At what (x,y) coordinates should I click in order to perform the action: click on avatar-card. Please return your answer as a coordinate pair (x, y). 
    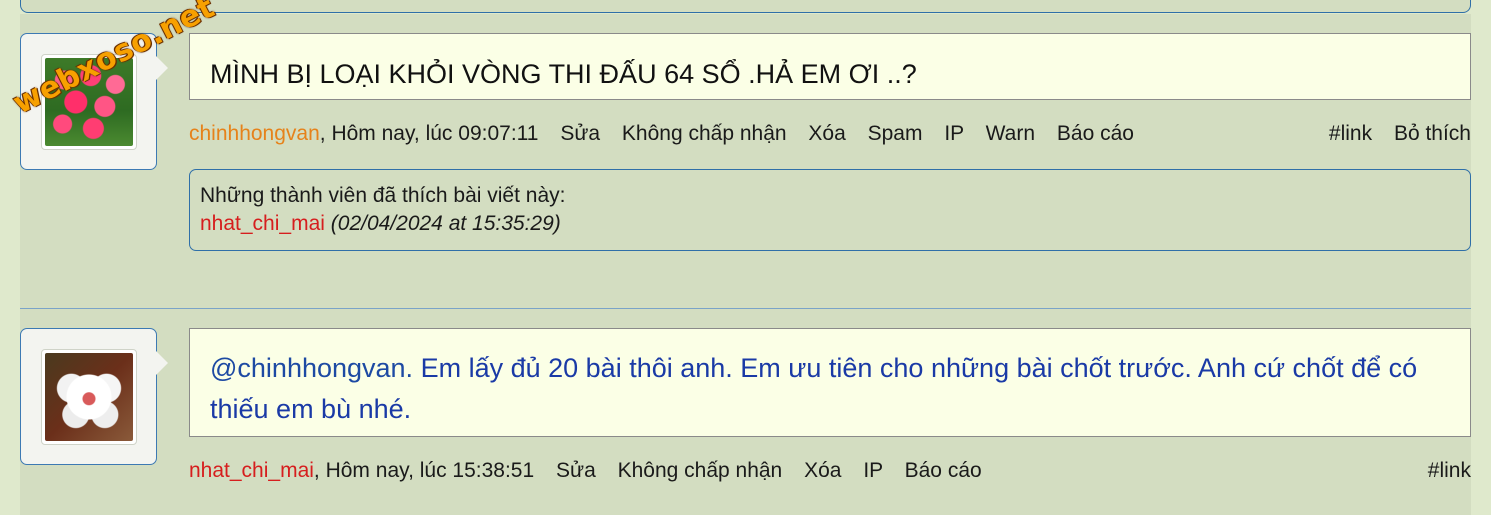
    Looking at the image, I should click on (94, 396).